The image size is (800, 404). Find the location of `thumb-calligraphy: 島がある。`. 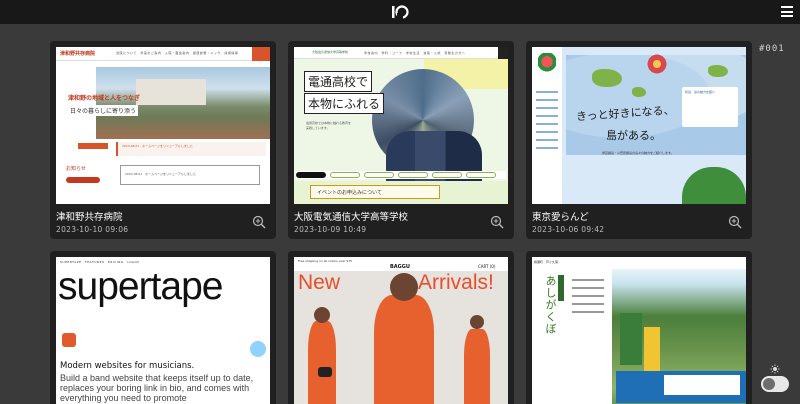

thumb-calligraphy: 島がある。 is located at coordinates (633, 135).